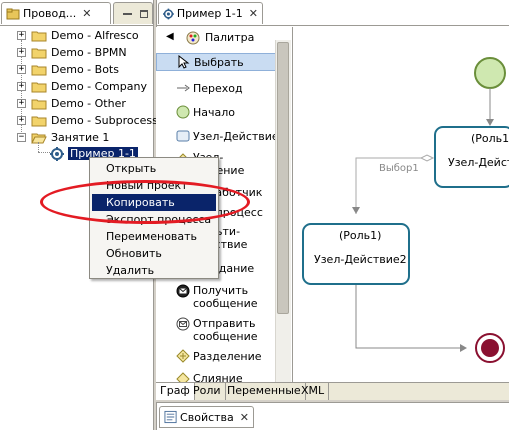 The image size is (509, 430). I want to click on send-message-icon, so click(183, 324).